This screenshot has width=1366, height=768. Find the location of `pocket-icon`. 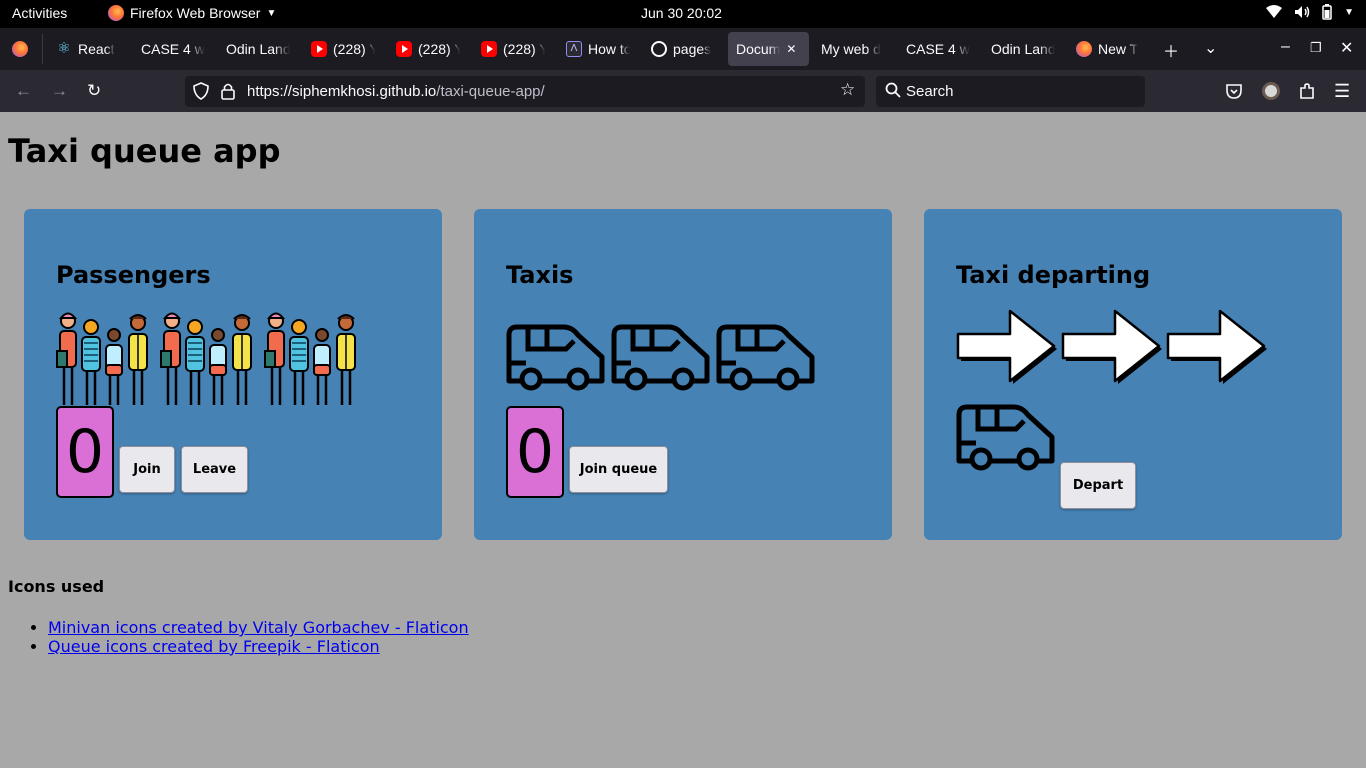

pocket-icon is located at coordinates (1234, 91).